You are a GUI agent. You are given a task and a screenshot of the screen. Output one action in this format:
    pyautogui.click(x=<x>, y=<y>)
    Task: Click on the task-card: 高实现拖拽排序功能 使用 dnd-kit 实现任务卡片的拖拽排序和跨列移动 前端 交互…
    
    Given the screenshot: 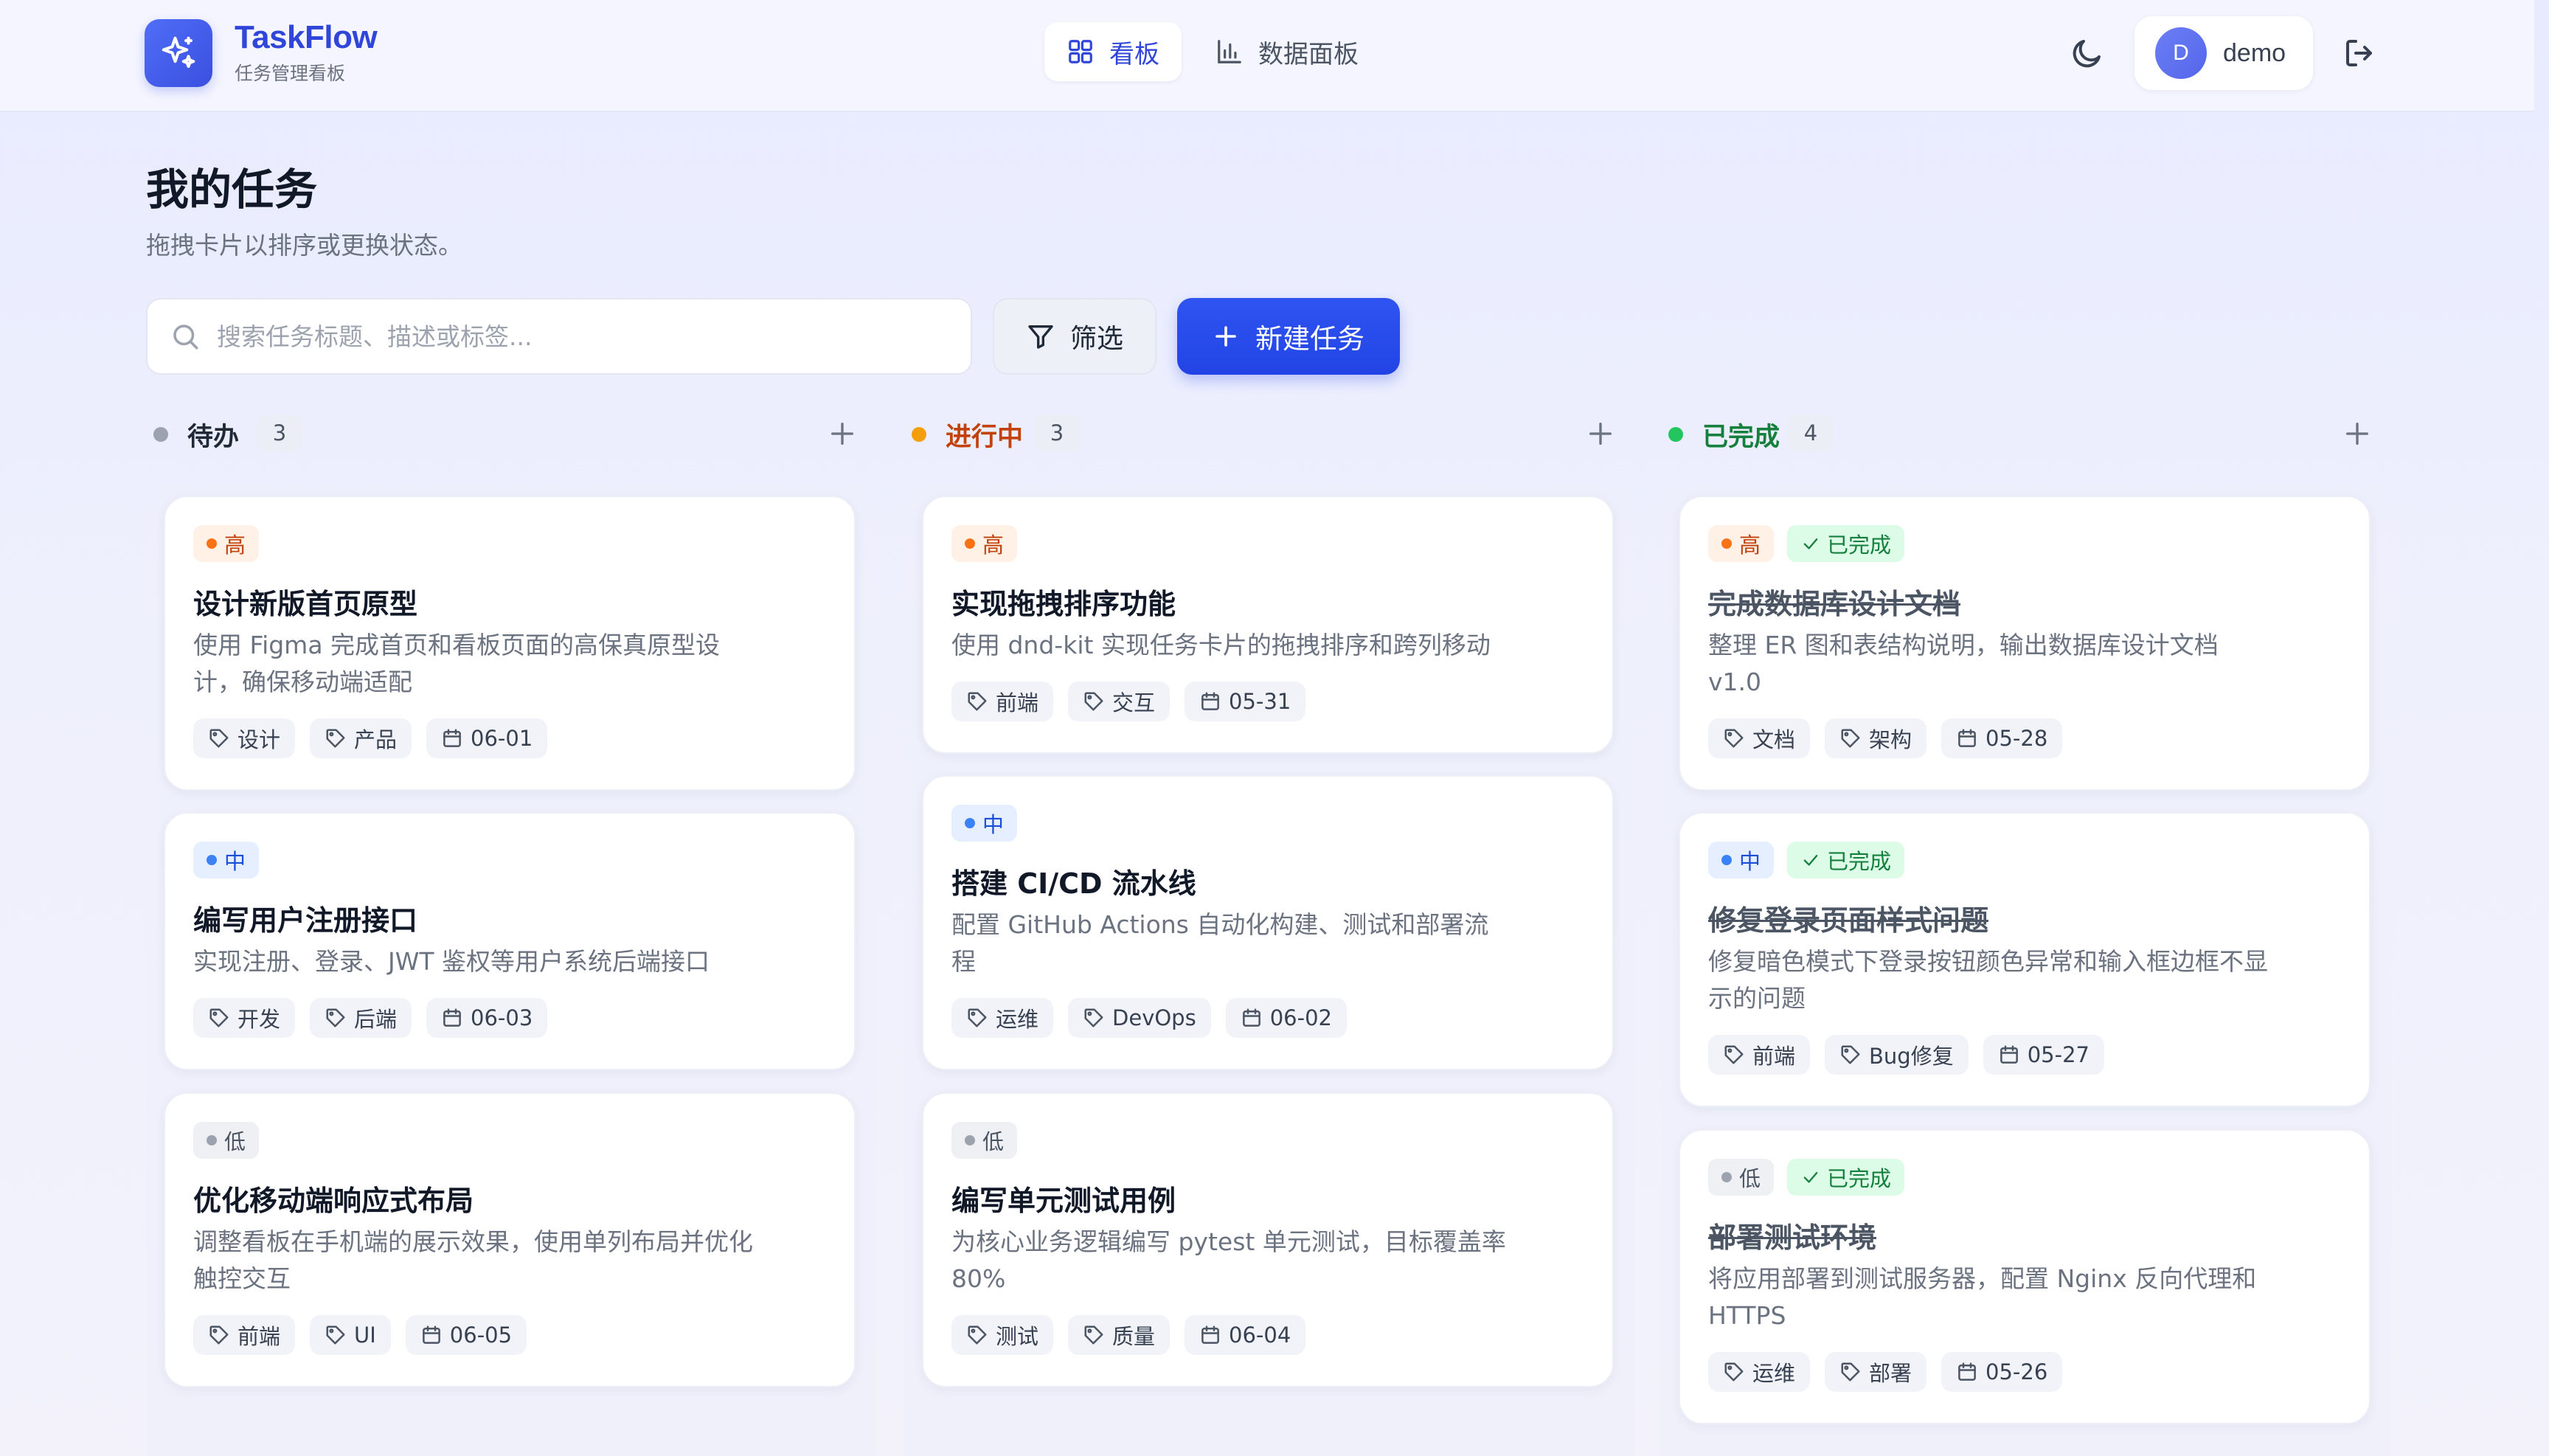 What is the action you would take?
    pyautogui.click(x=1268, y=625)
    